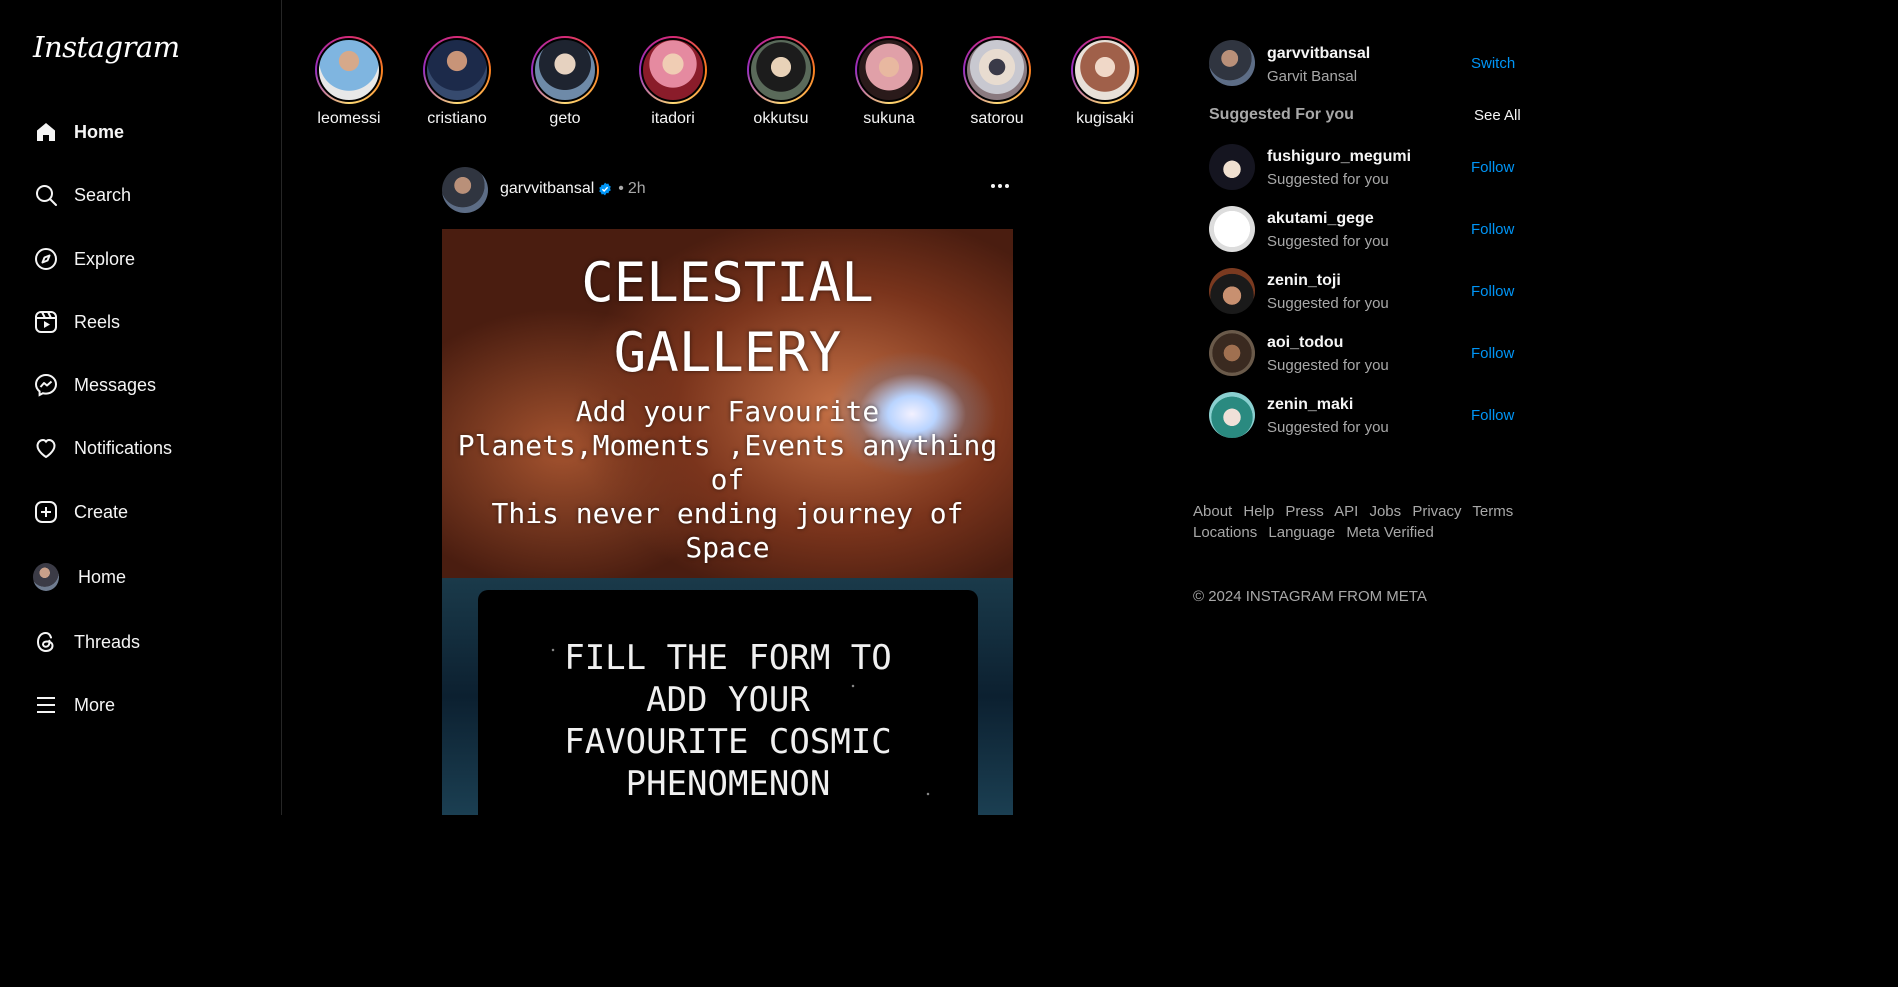 This screenshot has height=987, width=1898. Describe the element at coordinates (565, 118) in the screenshot. I see `story-username: geto` at that location.